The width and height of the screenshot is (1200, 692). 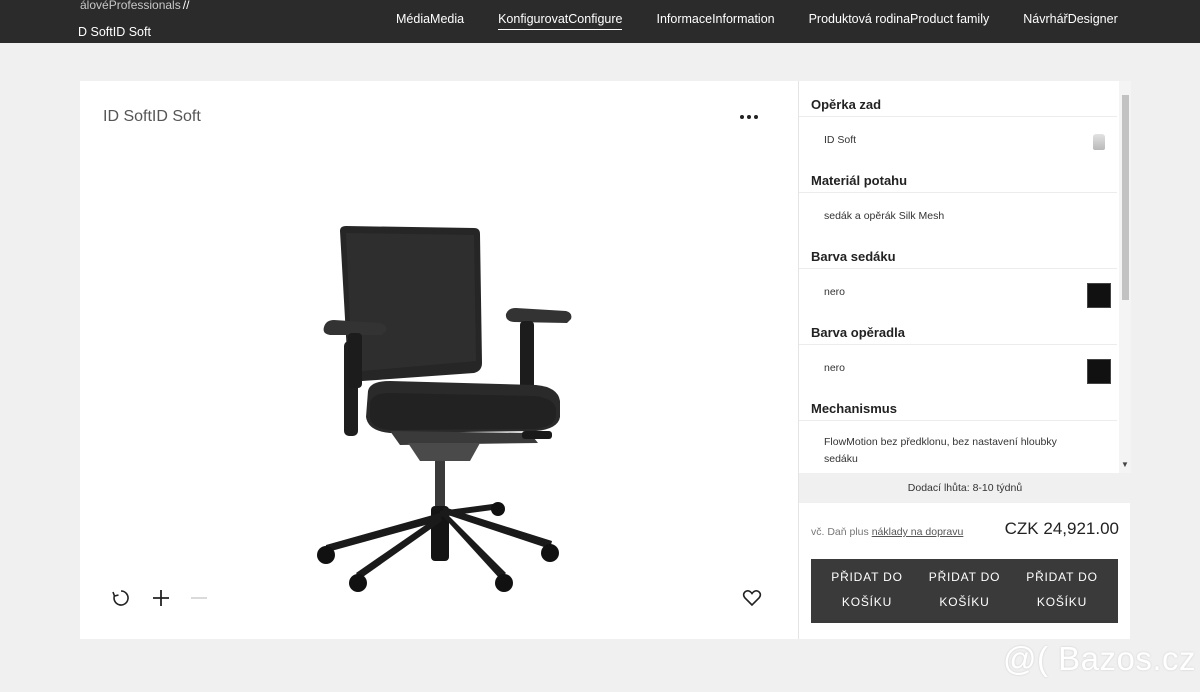 What do you see at coordinates (130, 6) in the screenshot?
I see `breadcrumb-link: álovéProfessionals` at bounding box center [130, 6].